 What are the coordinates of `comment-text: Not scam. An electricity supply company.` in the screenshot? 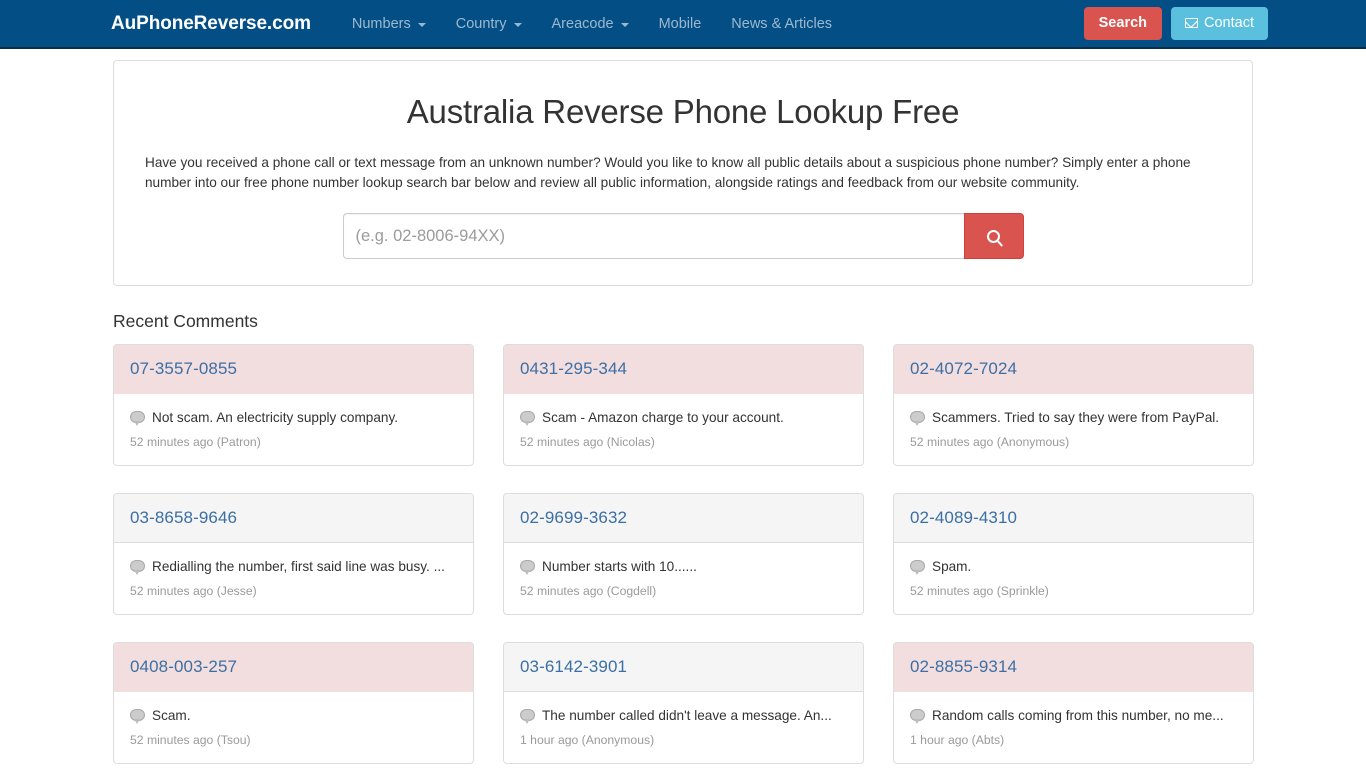 It's located at (275, 417).